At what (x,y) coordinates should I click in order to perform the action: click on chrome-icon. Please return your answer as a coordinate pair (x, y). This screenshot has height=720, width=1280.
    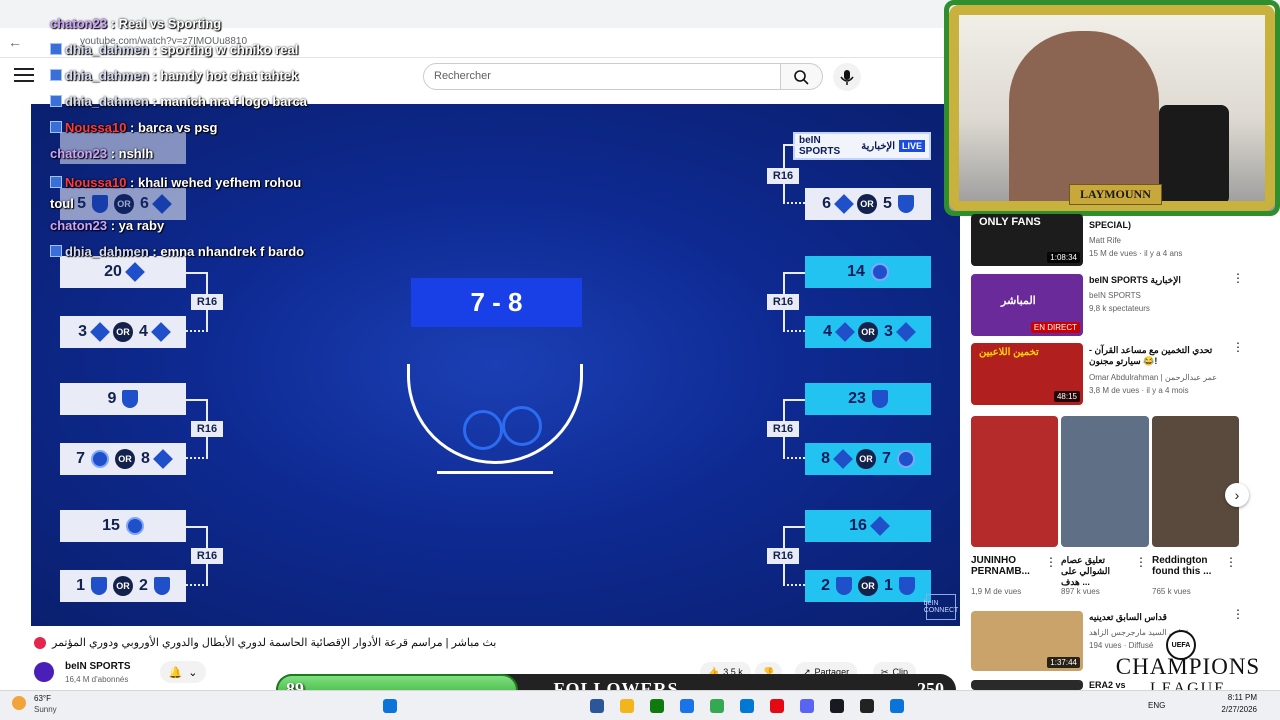
    Looking at the image, I should click on (717, 706).